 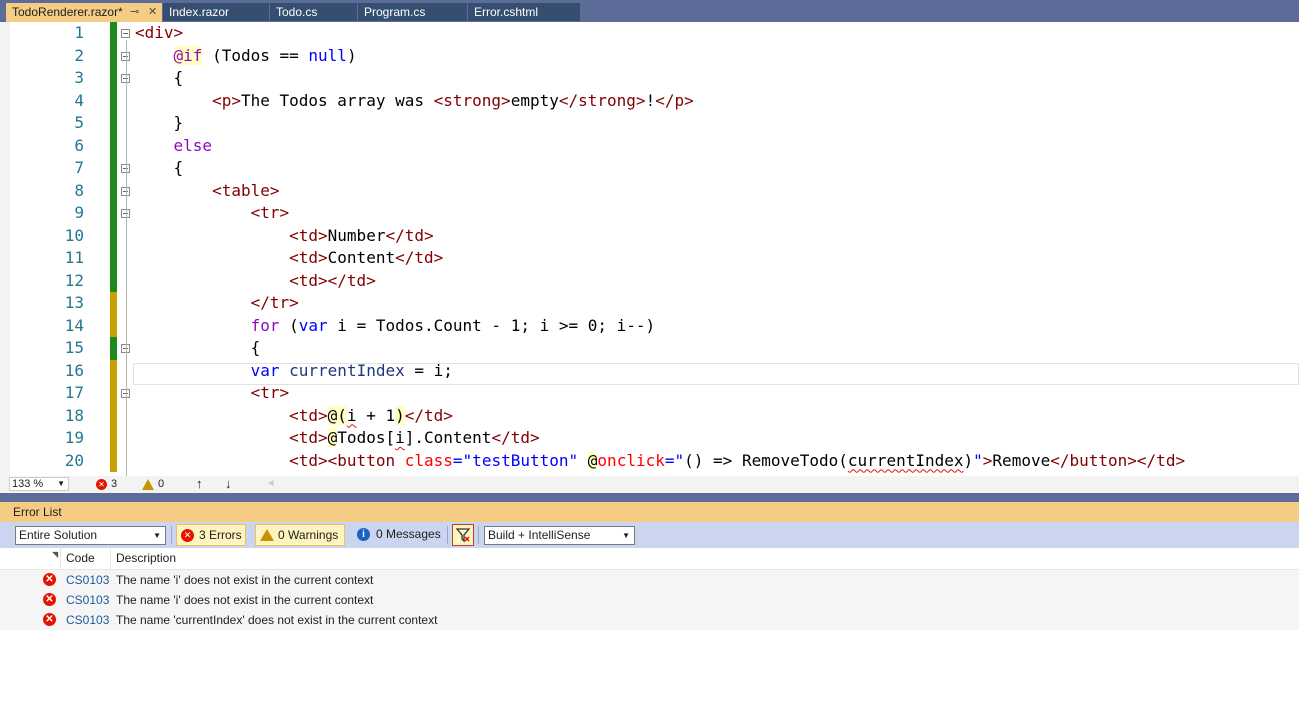 I want to click on code-line-10: <td>Number</td>, so click(x=361, y=235).